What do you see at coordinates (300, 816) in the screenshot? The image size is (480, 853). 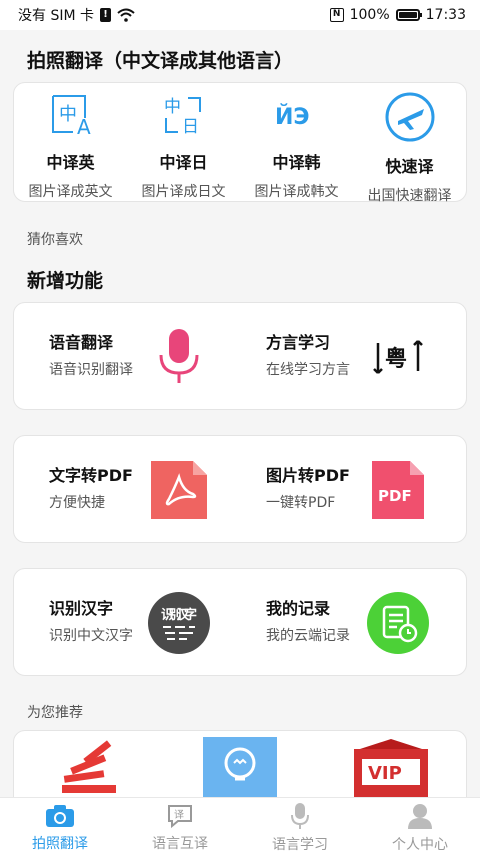 I see `microphone-tab-icon` at bounding box center [300, 816].